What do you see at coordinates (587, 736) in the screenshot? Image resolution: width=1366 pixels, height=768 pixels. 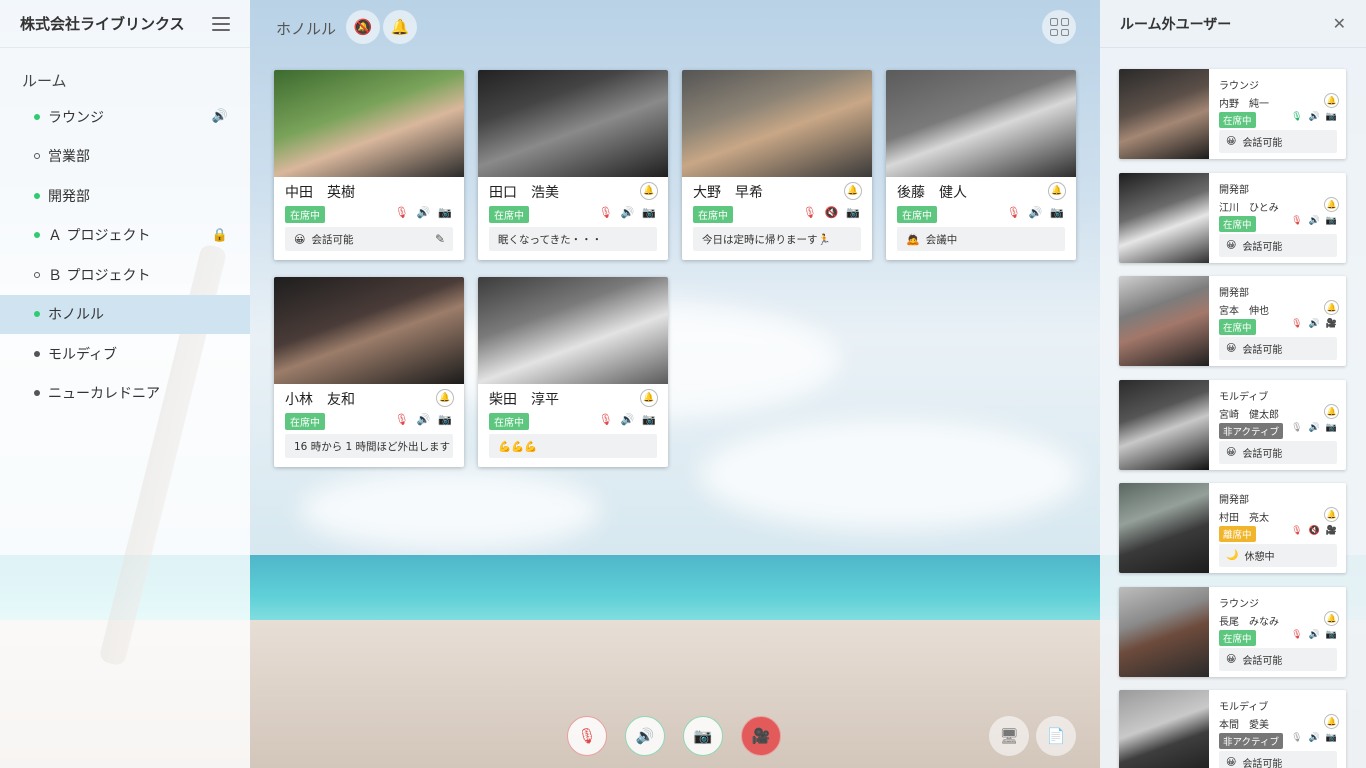 I see `mic-toggle-button: 🎙` at bounding box center [587, 736].